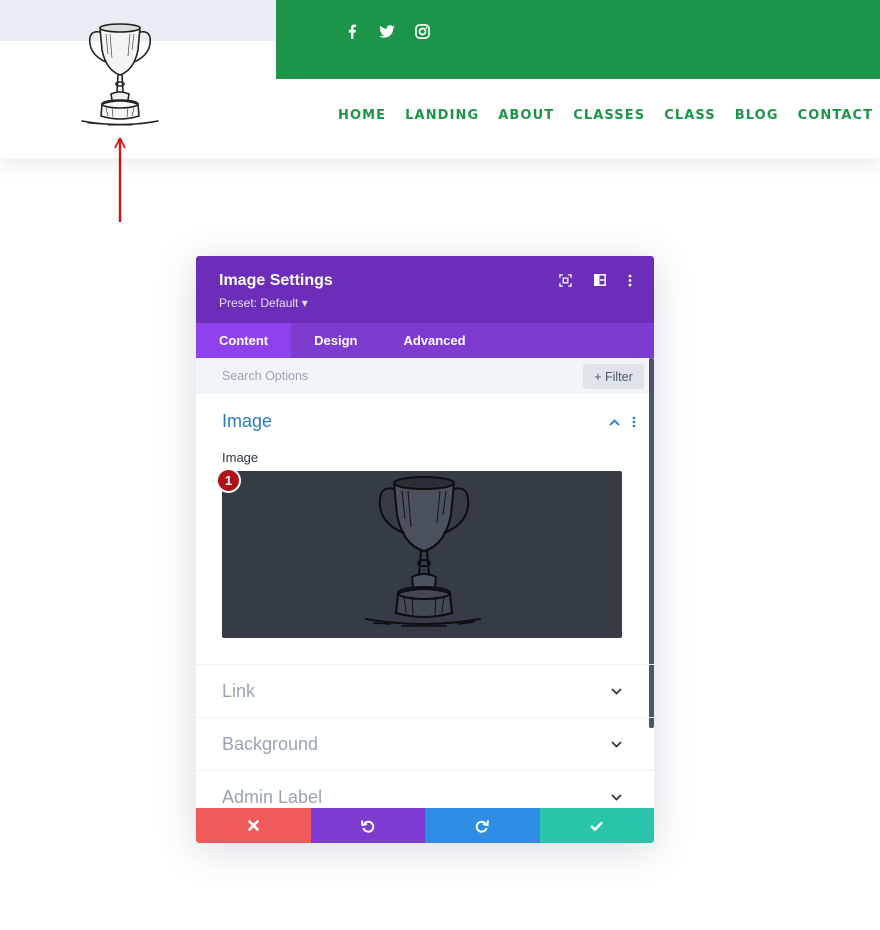 The height and width of the screenshot is (930, 880). Describe the element at coordinates (609, 115) in the screenshot. I see `nav-classes: CLASSES` at that location.